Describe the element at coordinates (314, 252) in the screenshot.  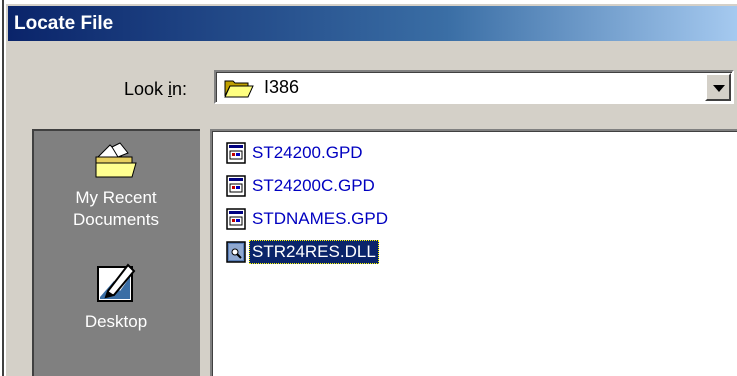
I see `file-name: STR24RES.DLL` at that location.